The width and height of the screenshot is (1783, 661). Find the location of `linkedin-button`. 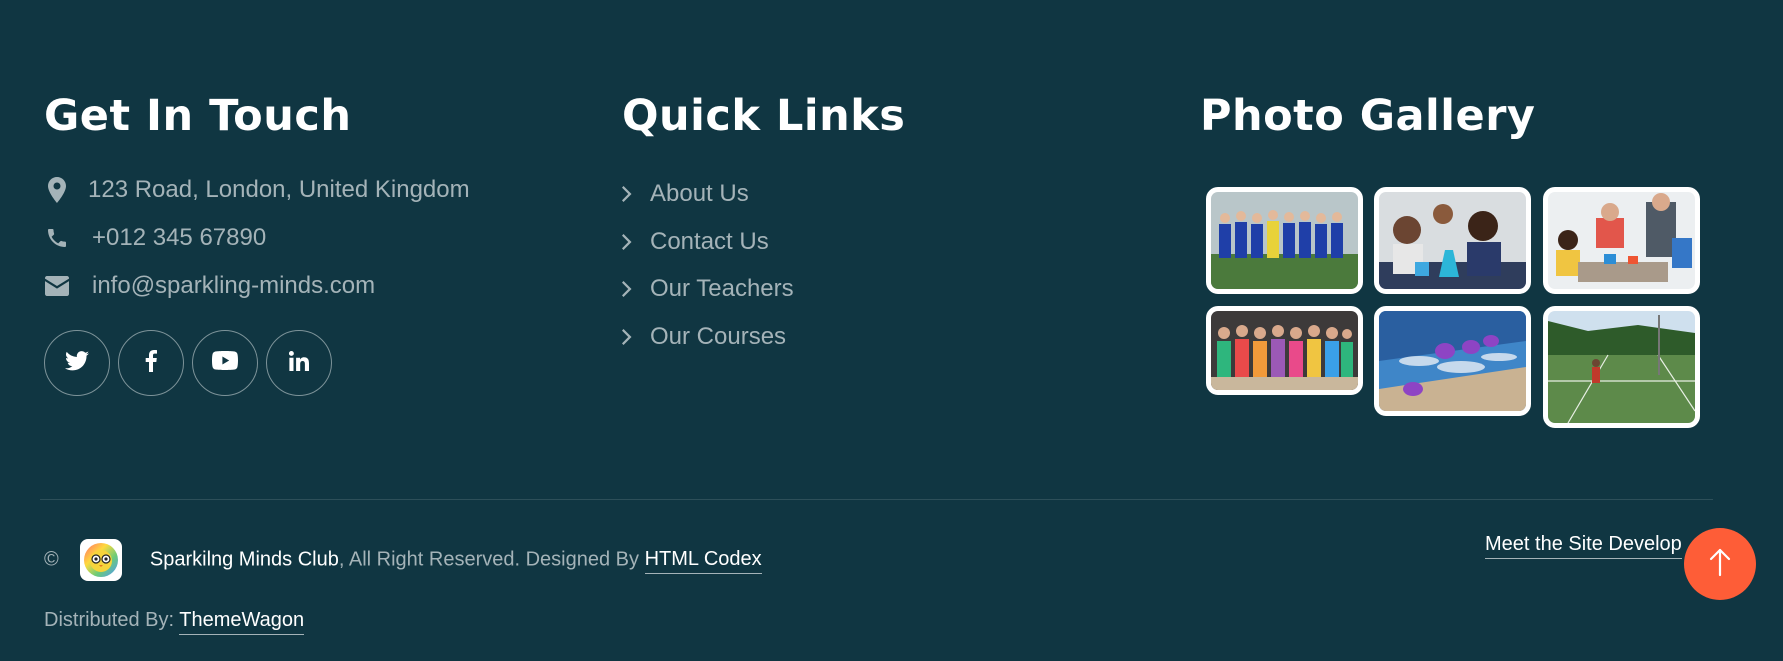

linkedin-button is located at coordinates (299, 363).